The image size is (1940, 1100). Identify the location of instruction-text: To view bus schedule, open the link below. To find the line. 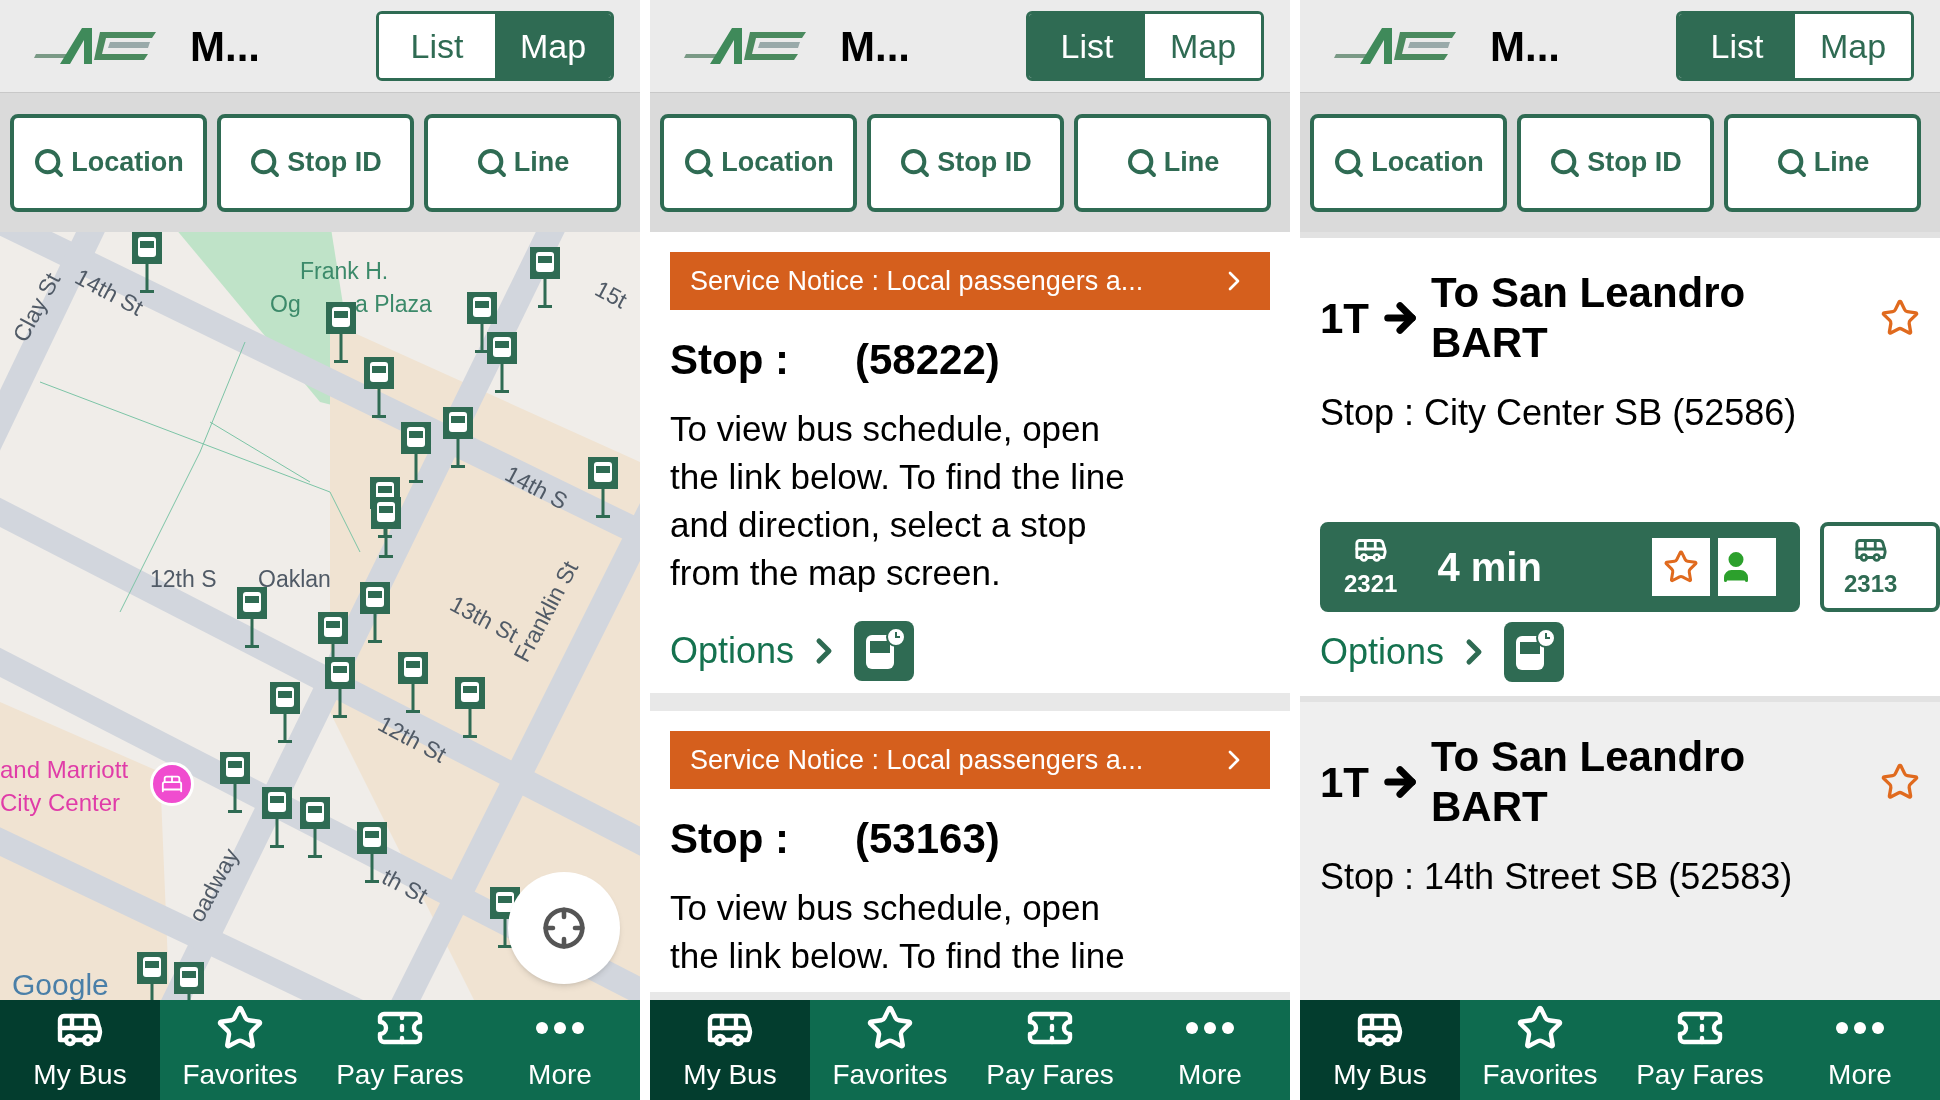
(898, 932).